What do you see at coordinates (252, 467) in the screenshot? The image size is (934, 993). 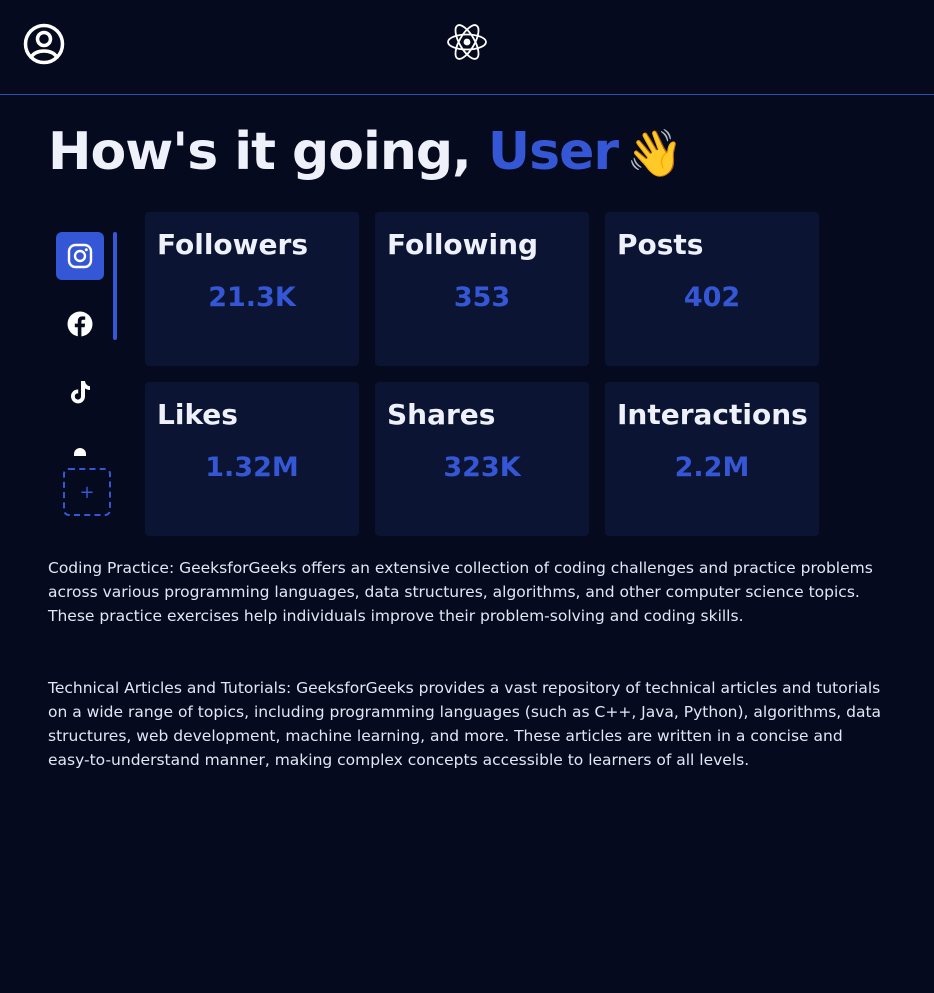 I see `stat-value: 1.32M` at bounding box center [252, 467].